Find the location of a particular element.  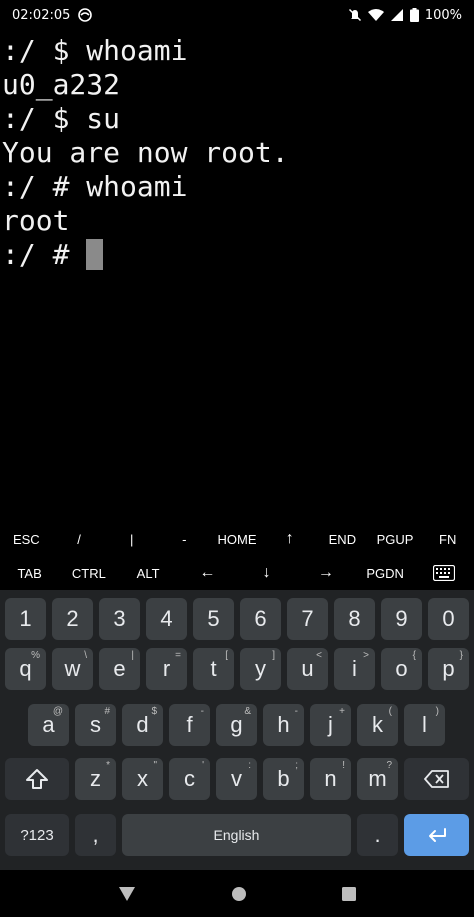

extra-key-end: END is located at coordinates (342, 539).